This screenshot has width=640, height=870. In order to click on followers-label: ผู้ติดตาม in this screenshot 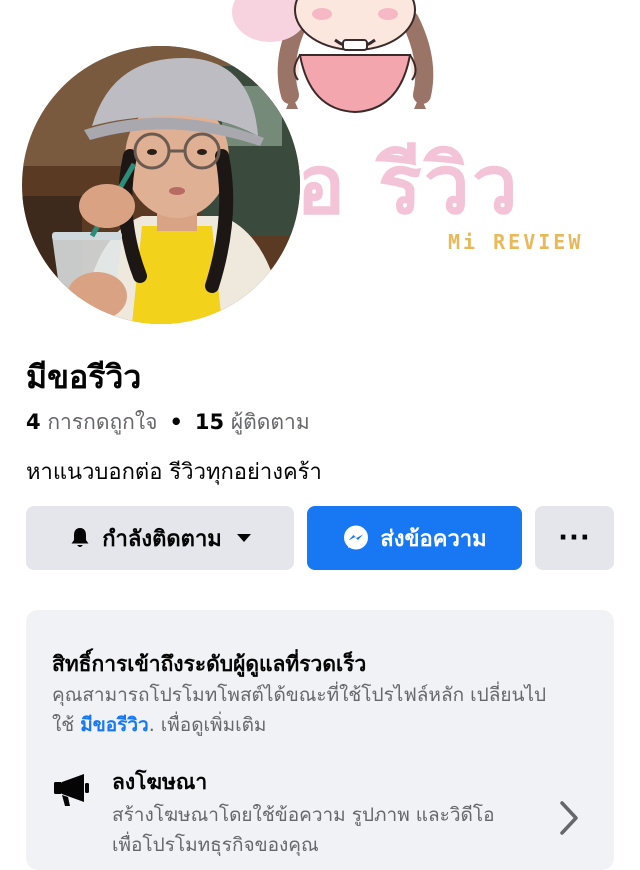, I will do `click(270, 422)`.